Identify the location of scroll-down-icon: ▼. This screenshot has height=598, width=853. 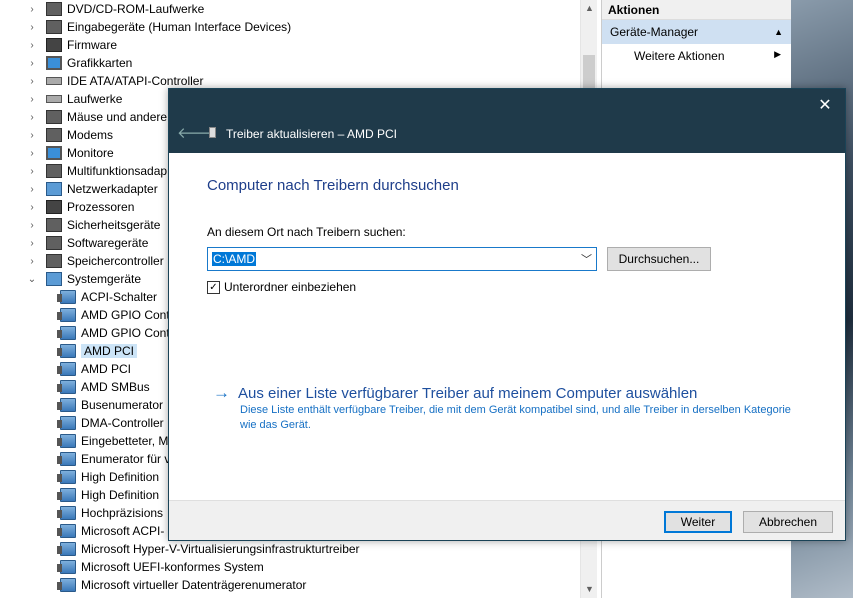
(589, 589).